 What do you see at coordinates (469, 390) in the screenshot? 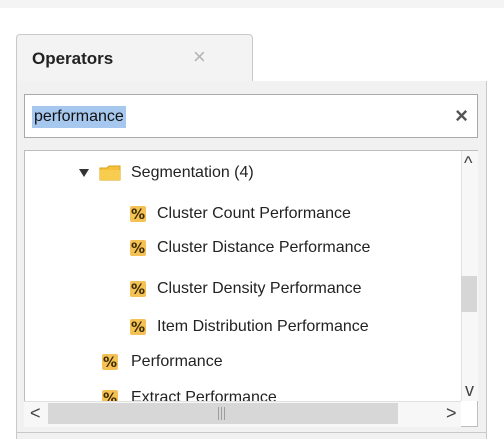
I see `scroll-down-icon: v` at bounding box center [469, 390].